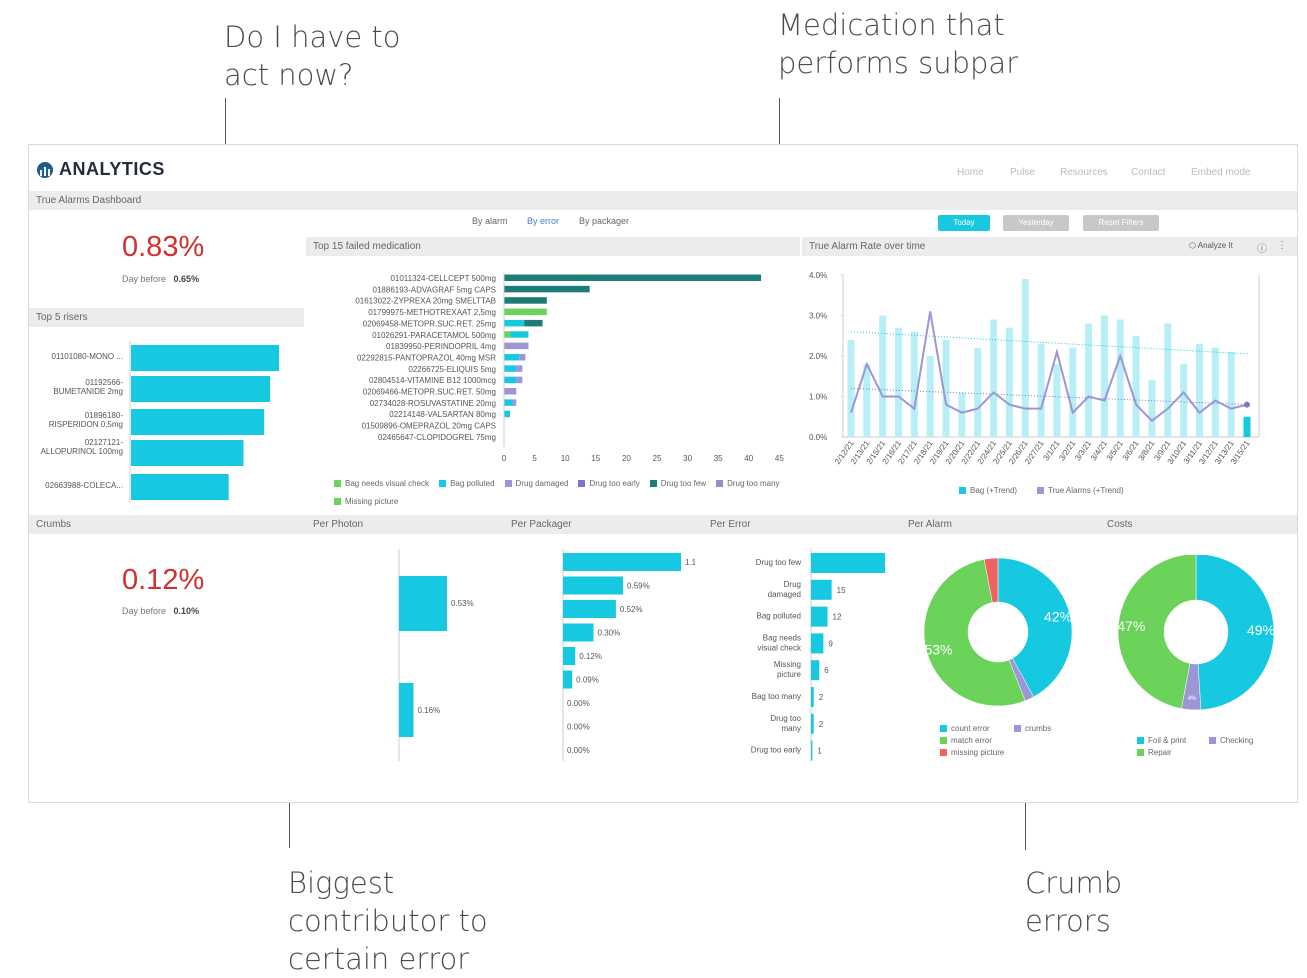 Image resolution: width=1307 pixels, height=978 pixels. I want to click on kpi-crumbs-rate: 0.12%, so click(163, 580).